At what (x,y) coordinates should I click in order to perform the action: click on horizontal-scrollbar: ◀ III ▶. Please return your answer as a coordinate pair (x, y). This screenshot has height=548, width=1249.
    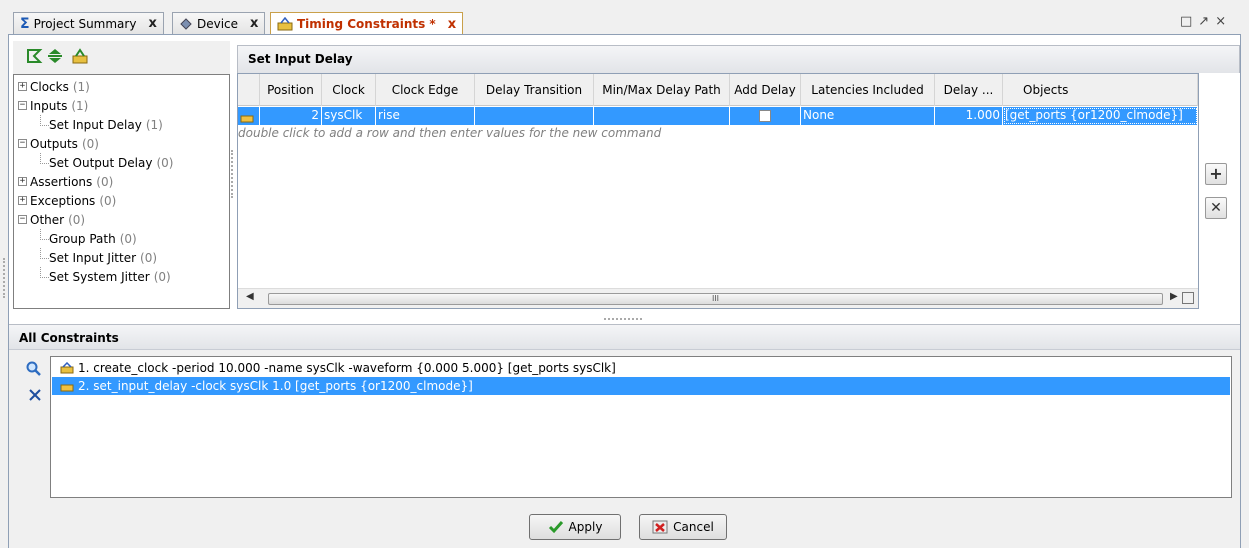
    Looking at the image, I should click on (718, 298).